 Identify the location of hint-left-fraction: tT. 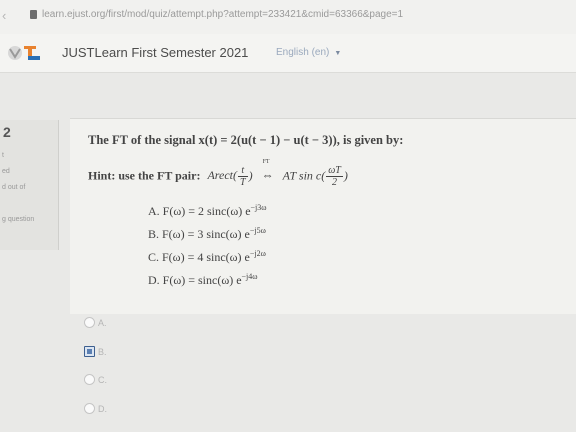
(243, 176).